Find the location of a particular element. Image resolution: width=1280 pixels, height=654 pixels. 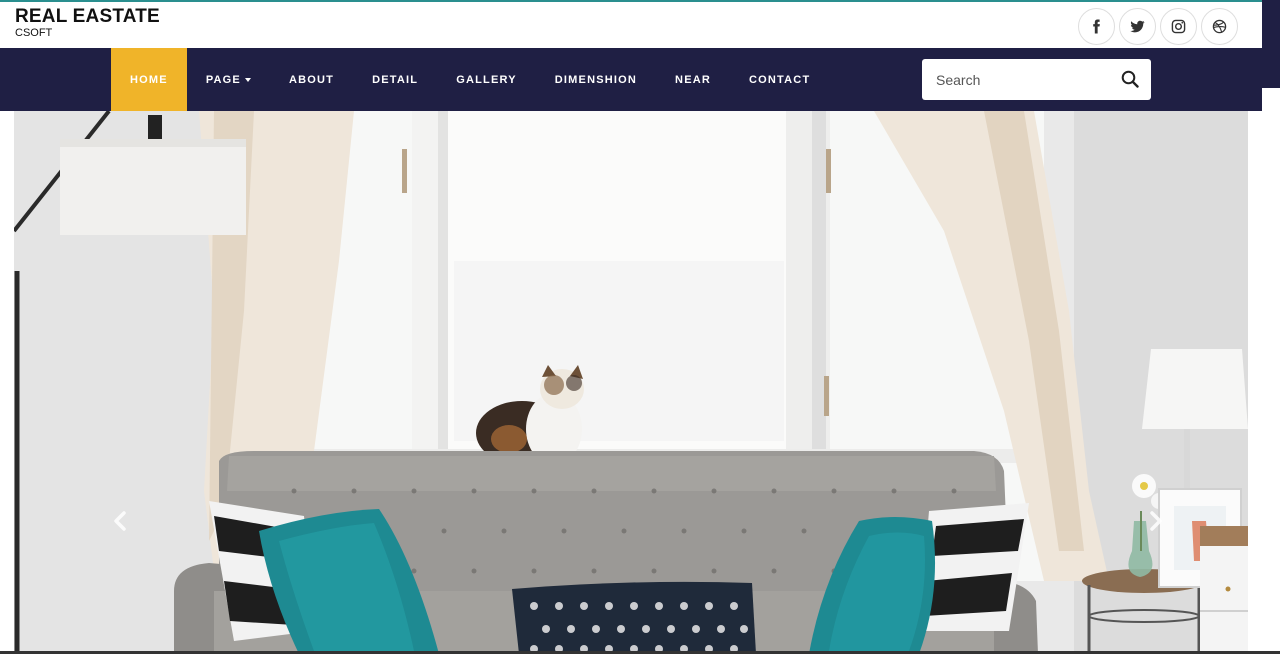

nav-item-home: HOME is located at coordinates (149, 79).